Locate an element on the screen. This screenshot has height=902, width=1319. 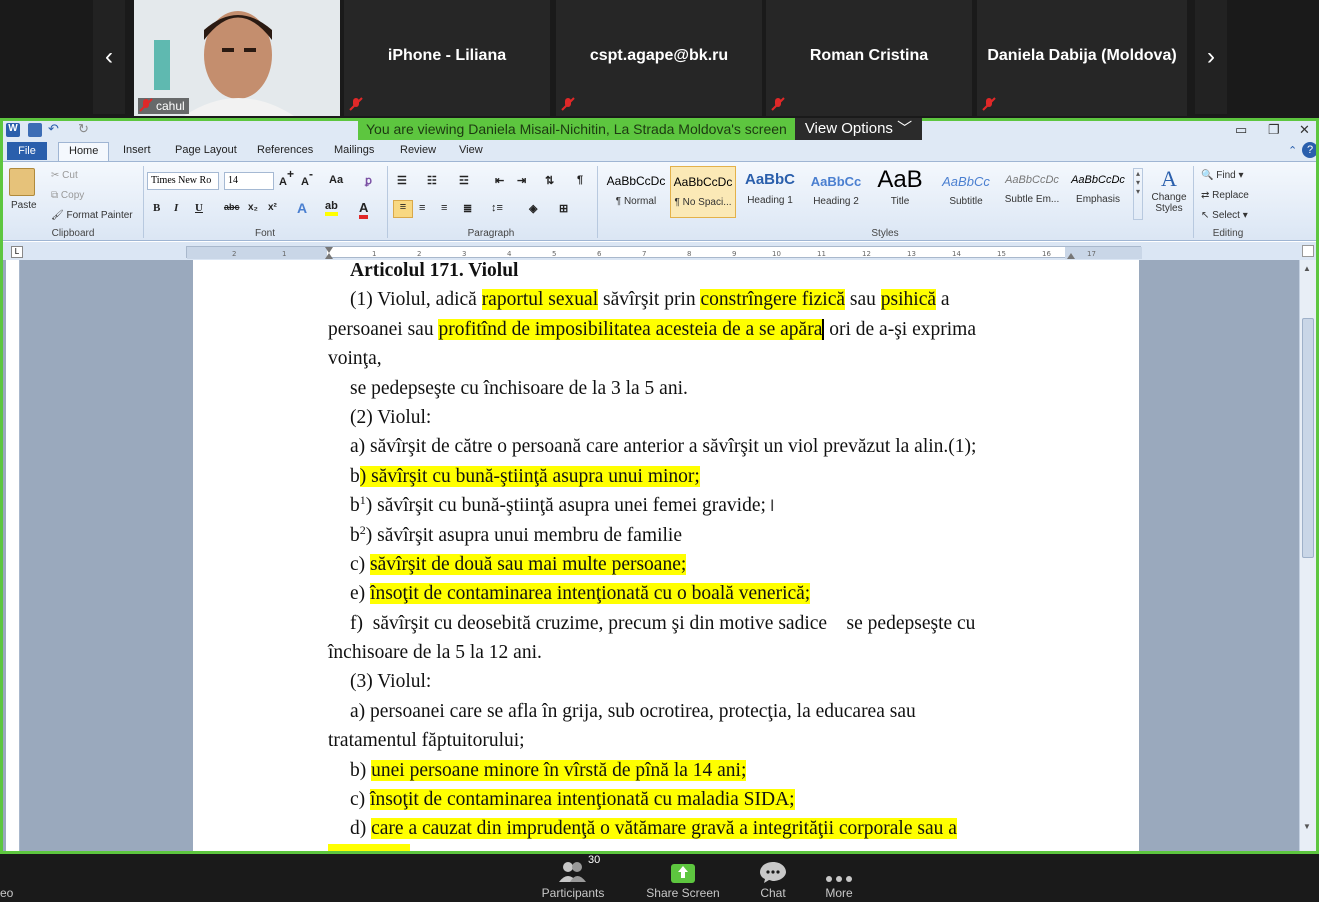
more-icon is located at coordinates (839, 879).